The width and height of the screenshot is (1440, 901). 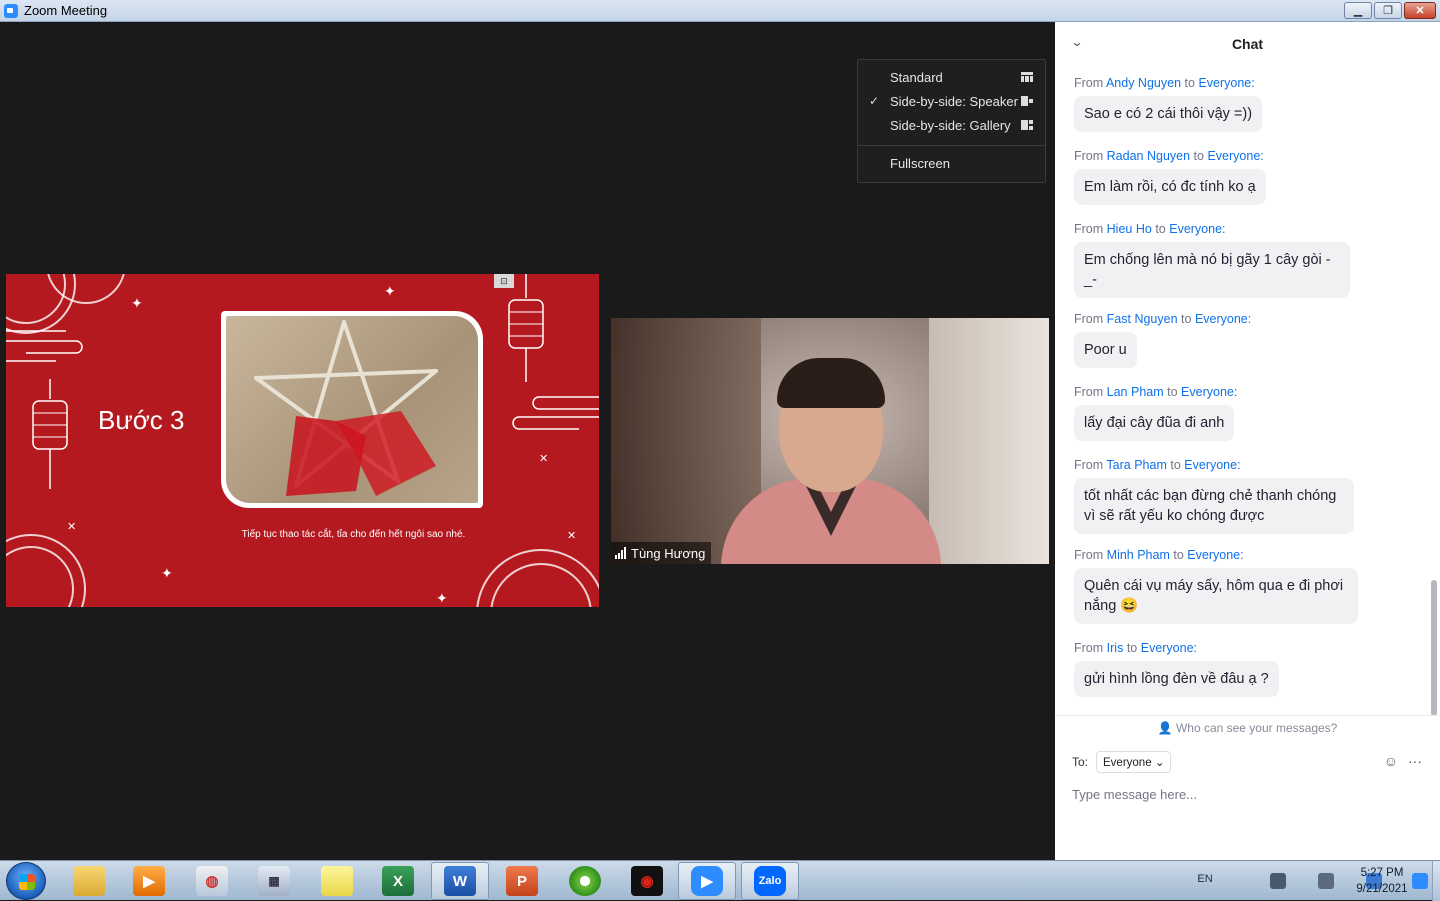 I want to click on slide-step-title: Bước 3, so click(x=141, y=420).